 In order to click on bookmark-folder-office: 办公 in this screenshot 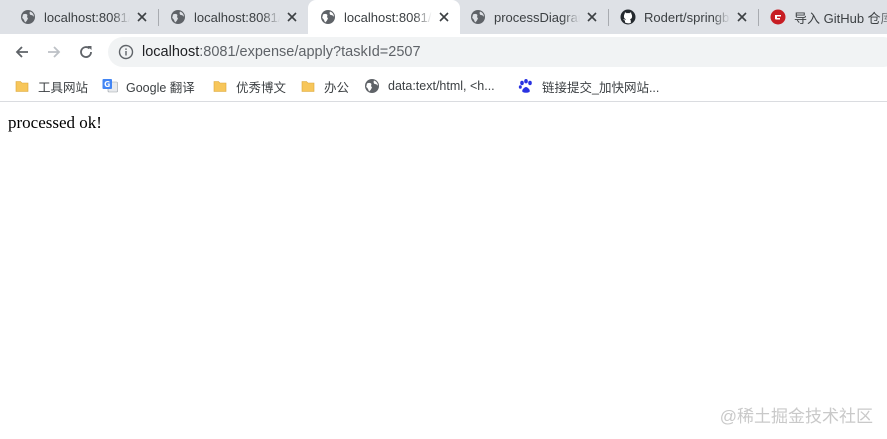, I will do `click(324, 86)`.